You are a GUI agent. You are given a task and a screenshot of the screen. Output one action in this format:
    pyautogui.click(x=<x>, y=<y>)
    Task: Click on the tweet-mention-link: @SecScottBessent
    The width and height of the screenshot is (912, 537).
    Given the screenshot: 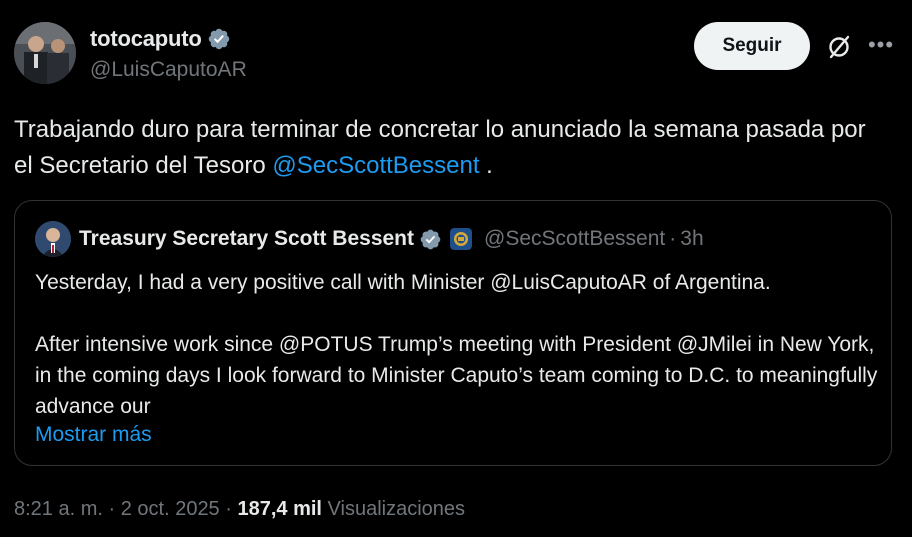 What is the action you would take?
    pyautogui.click(x=375, y=165)
    